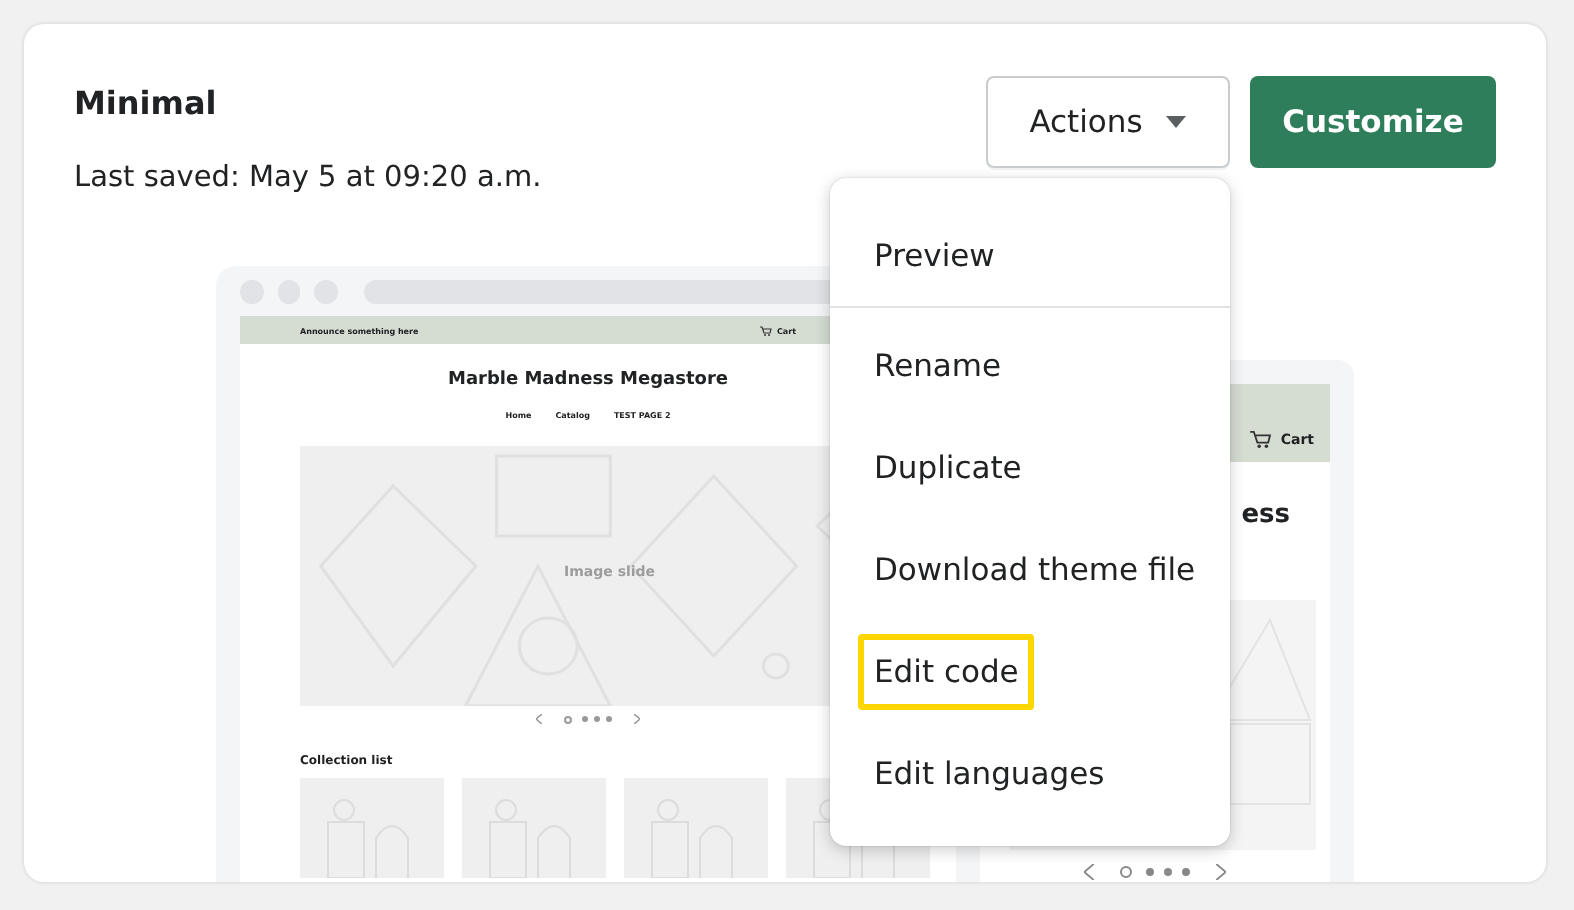  I want to click on last-saved-text: Last saved: May 5 at 09:20 a.m., so click(308, 178).